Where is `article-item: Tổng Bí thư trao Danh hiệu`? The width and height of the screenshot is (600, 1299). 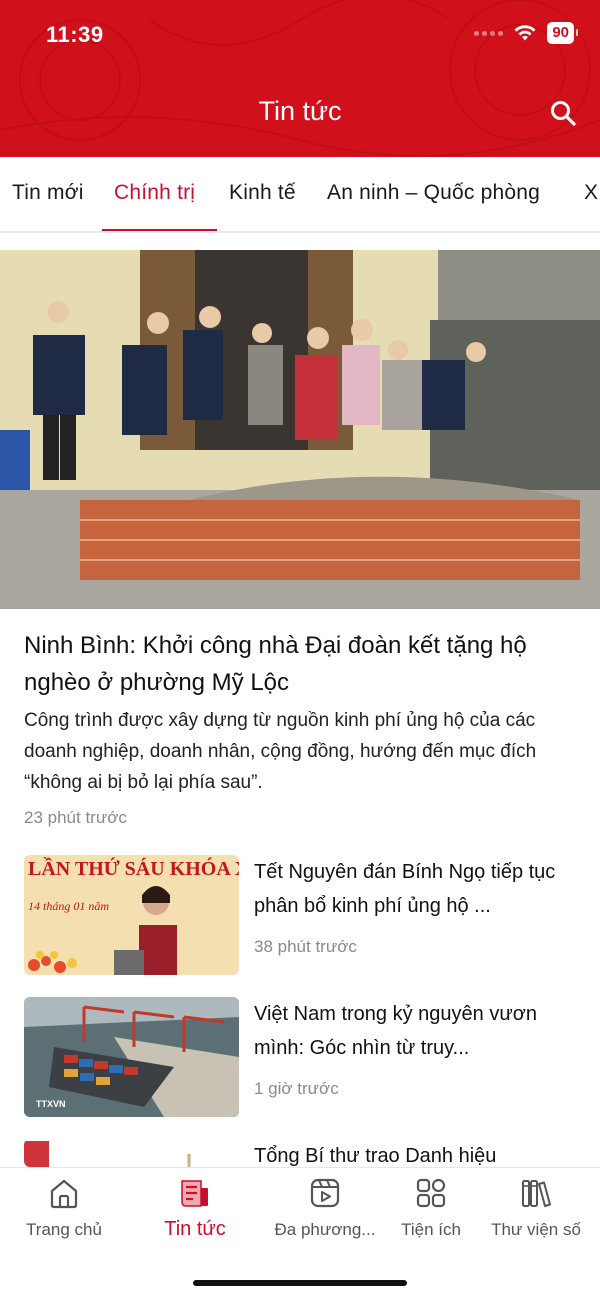
article-item: Tổng Bí thư trao Danh hiệu is located at coordinates (304, 1153).